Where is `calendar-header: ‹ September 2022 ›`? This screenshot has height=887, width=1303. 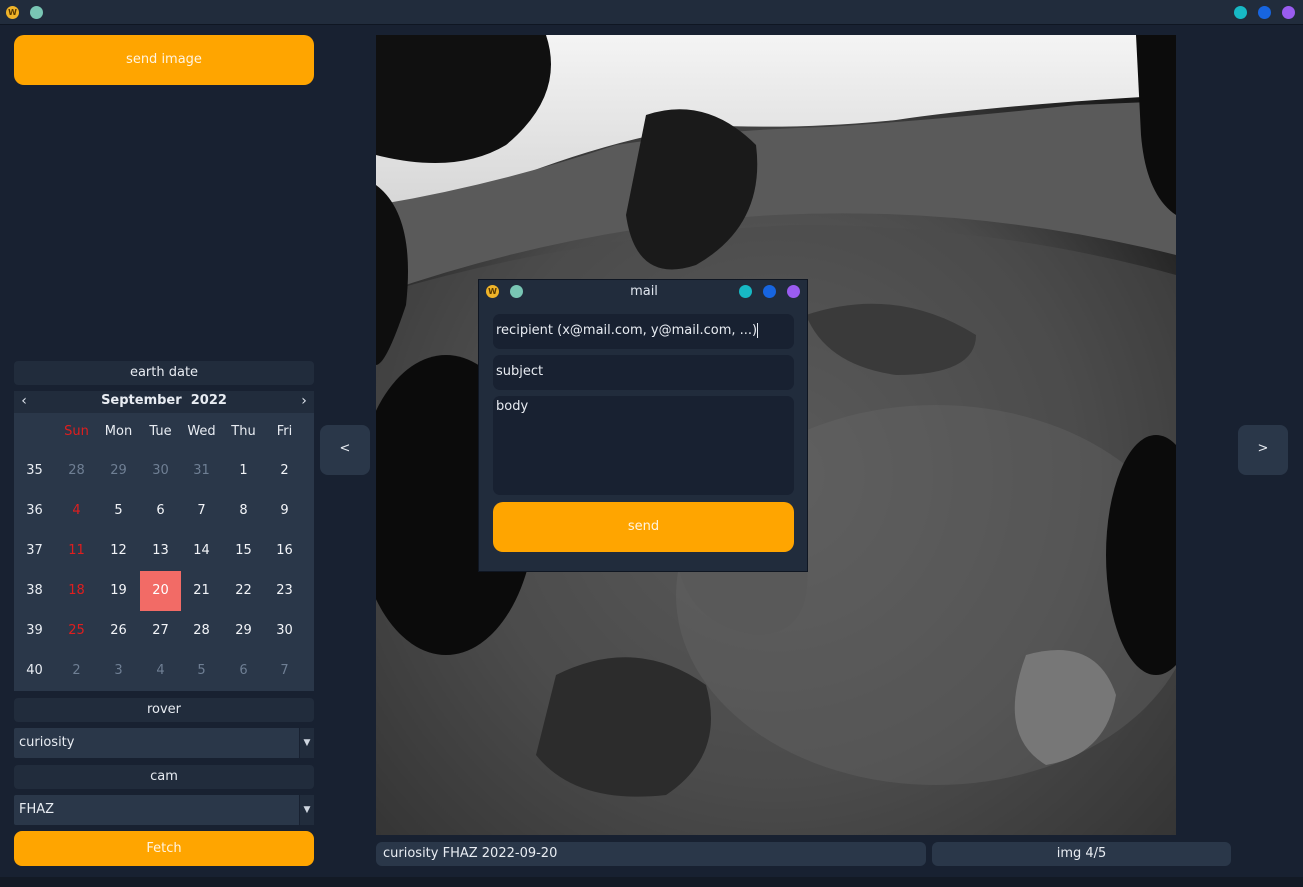 calendar-header: ‹ September 2022 › is located at coordinates (164, 402).